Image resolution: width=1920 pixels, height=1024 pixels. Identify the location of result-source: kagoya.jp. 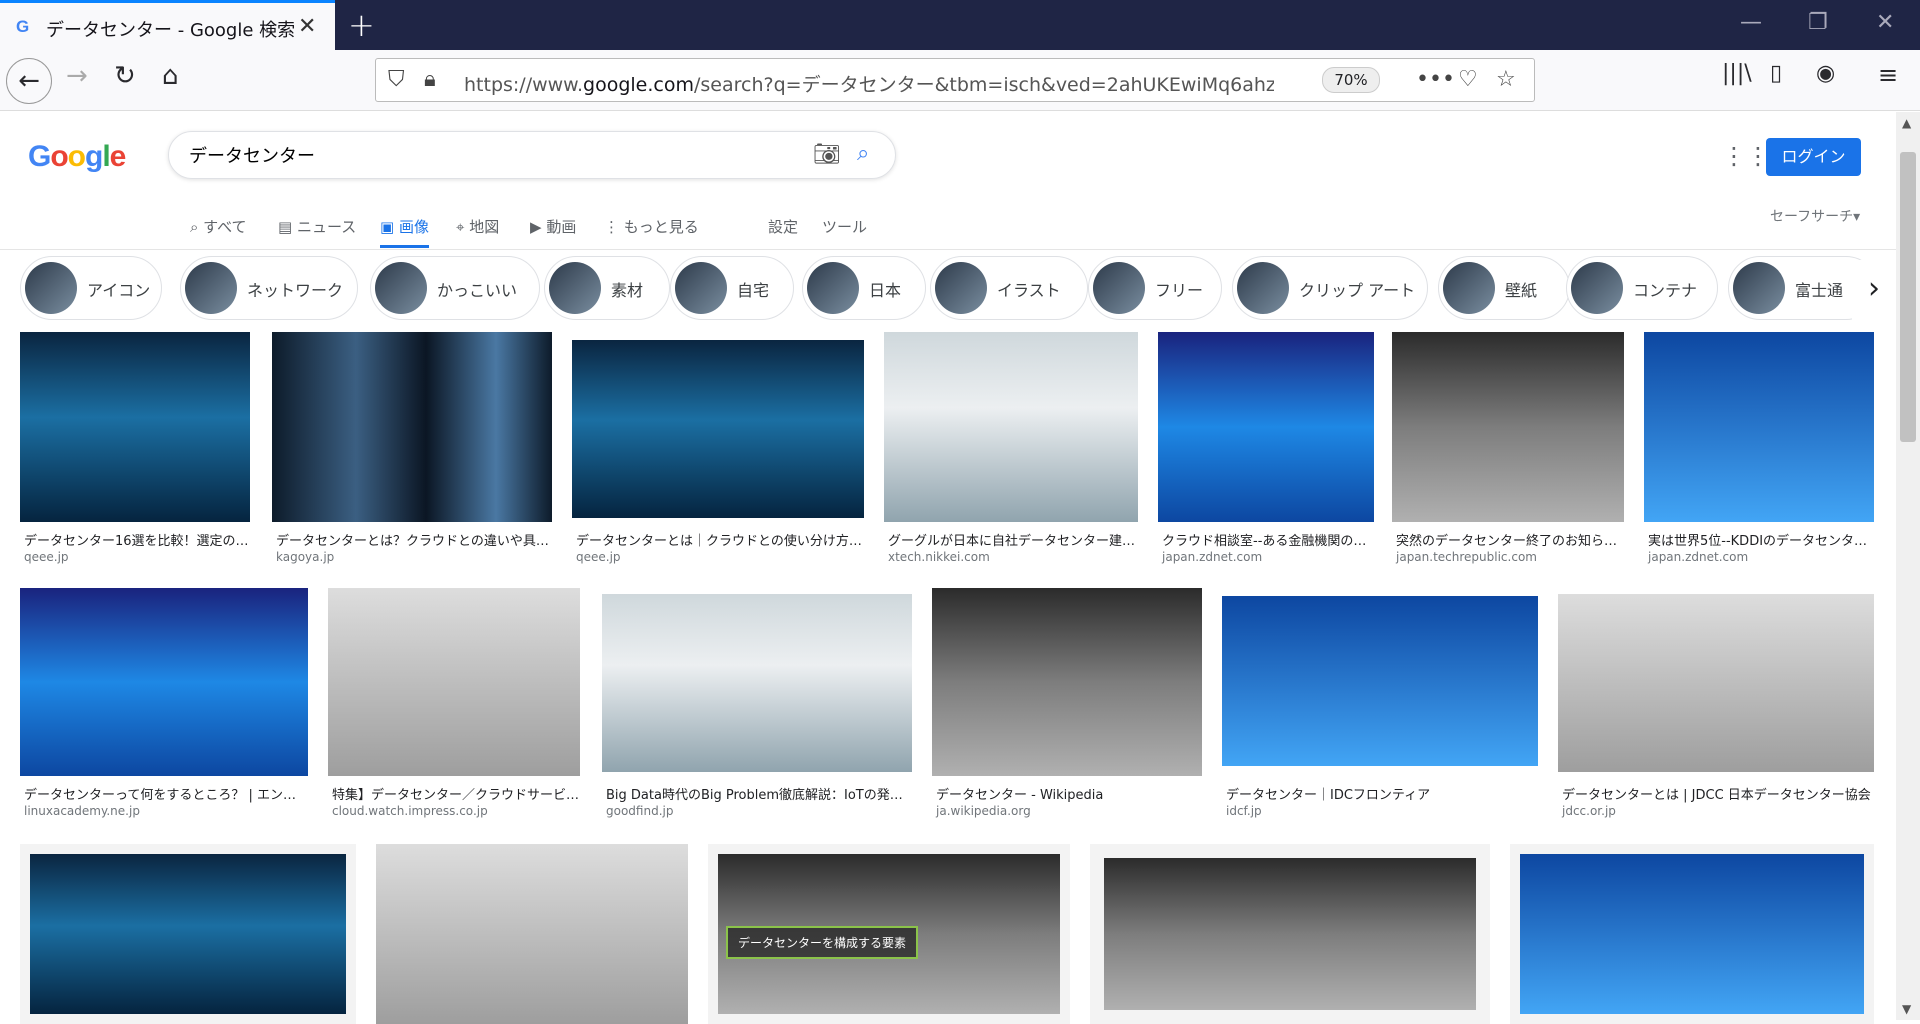
(305, 557).